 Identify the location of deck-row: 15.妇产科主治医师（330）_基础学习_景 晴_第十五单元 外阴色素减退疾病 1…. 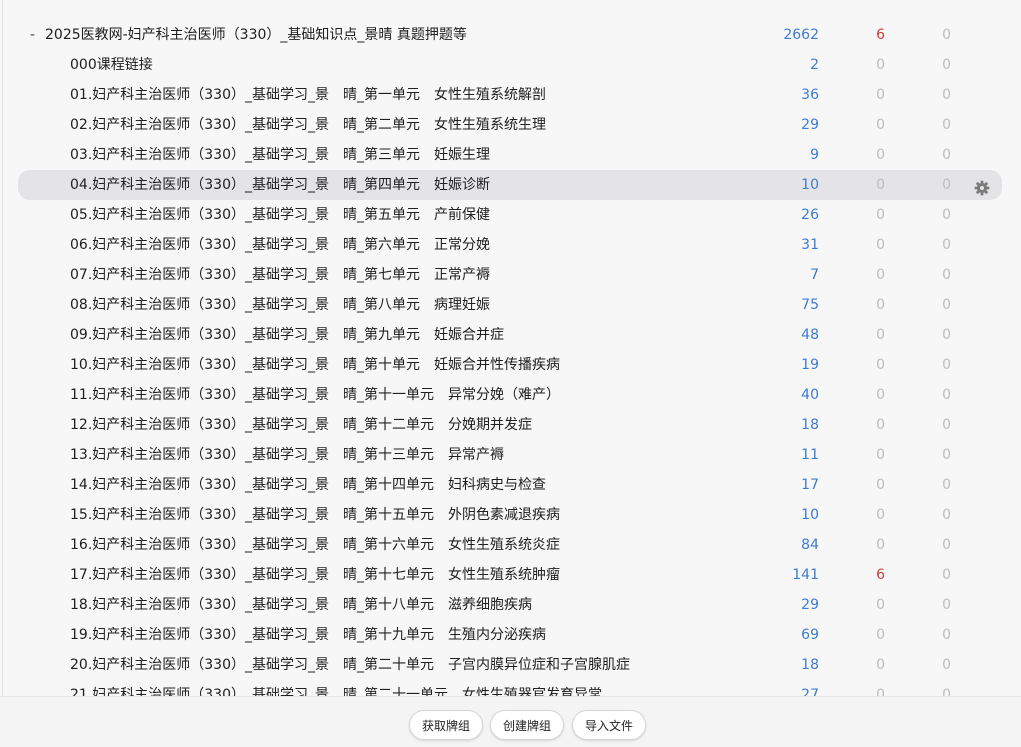
(510, 515).